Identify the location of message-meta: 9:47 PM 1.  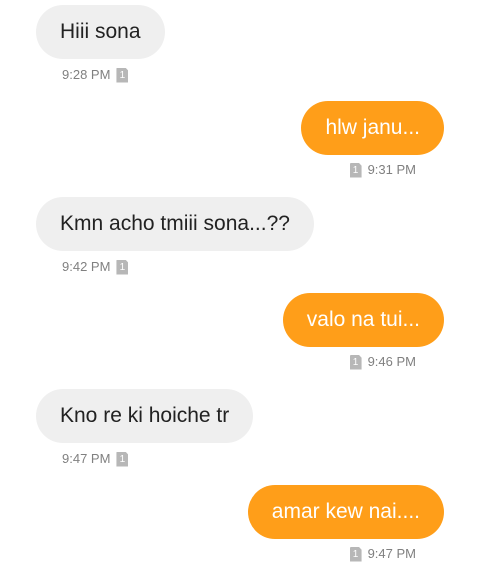
(95, 459).